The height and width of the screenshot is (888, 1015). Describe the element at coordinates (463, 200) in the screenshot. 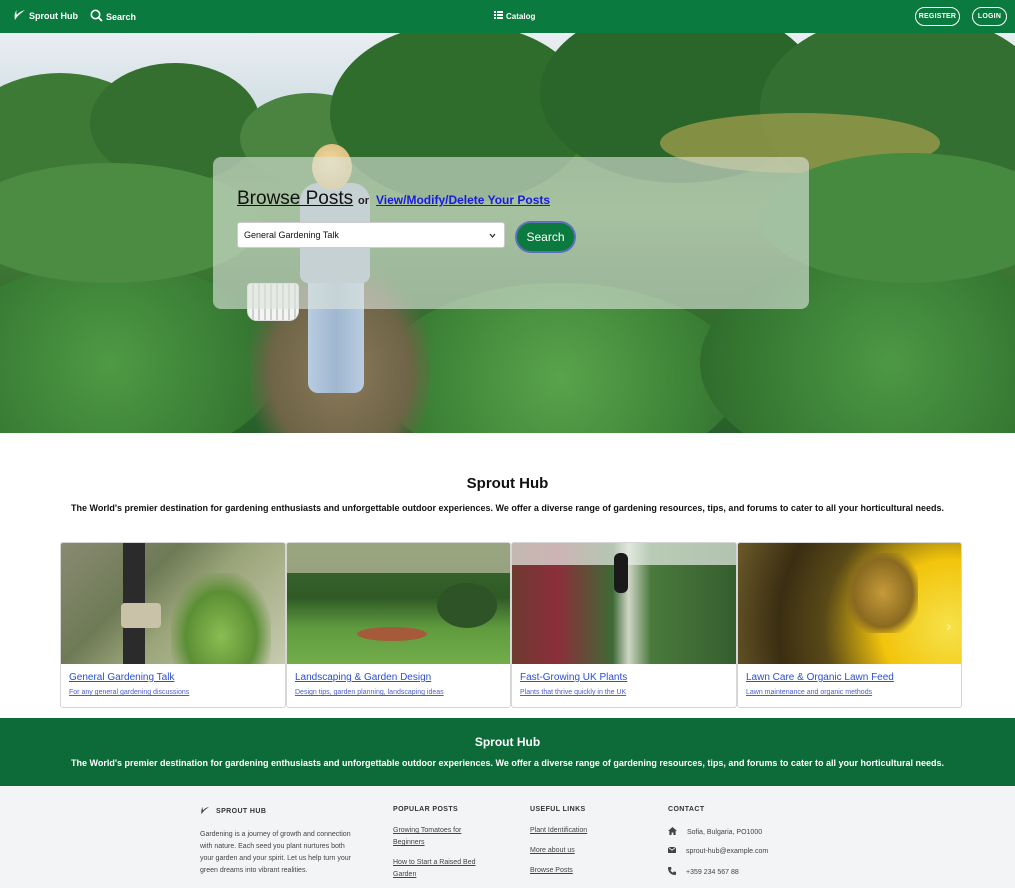

I see `manage-posts-link: View/Modify/Delete Your Posts` at that location.